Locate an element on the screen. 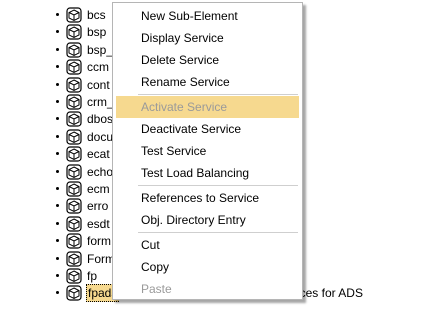 Image resolution: width=422 pixels, height=312 pixels. menu-item-label: Test Service is located at coordinates (174, 151).